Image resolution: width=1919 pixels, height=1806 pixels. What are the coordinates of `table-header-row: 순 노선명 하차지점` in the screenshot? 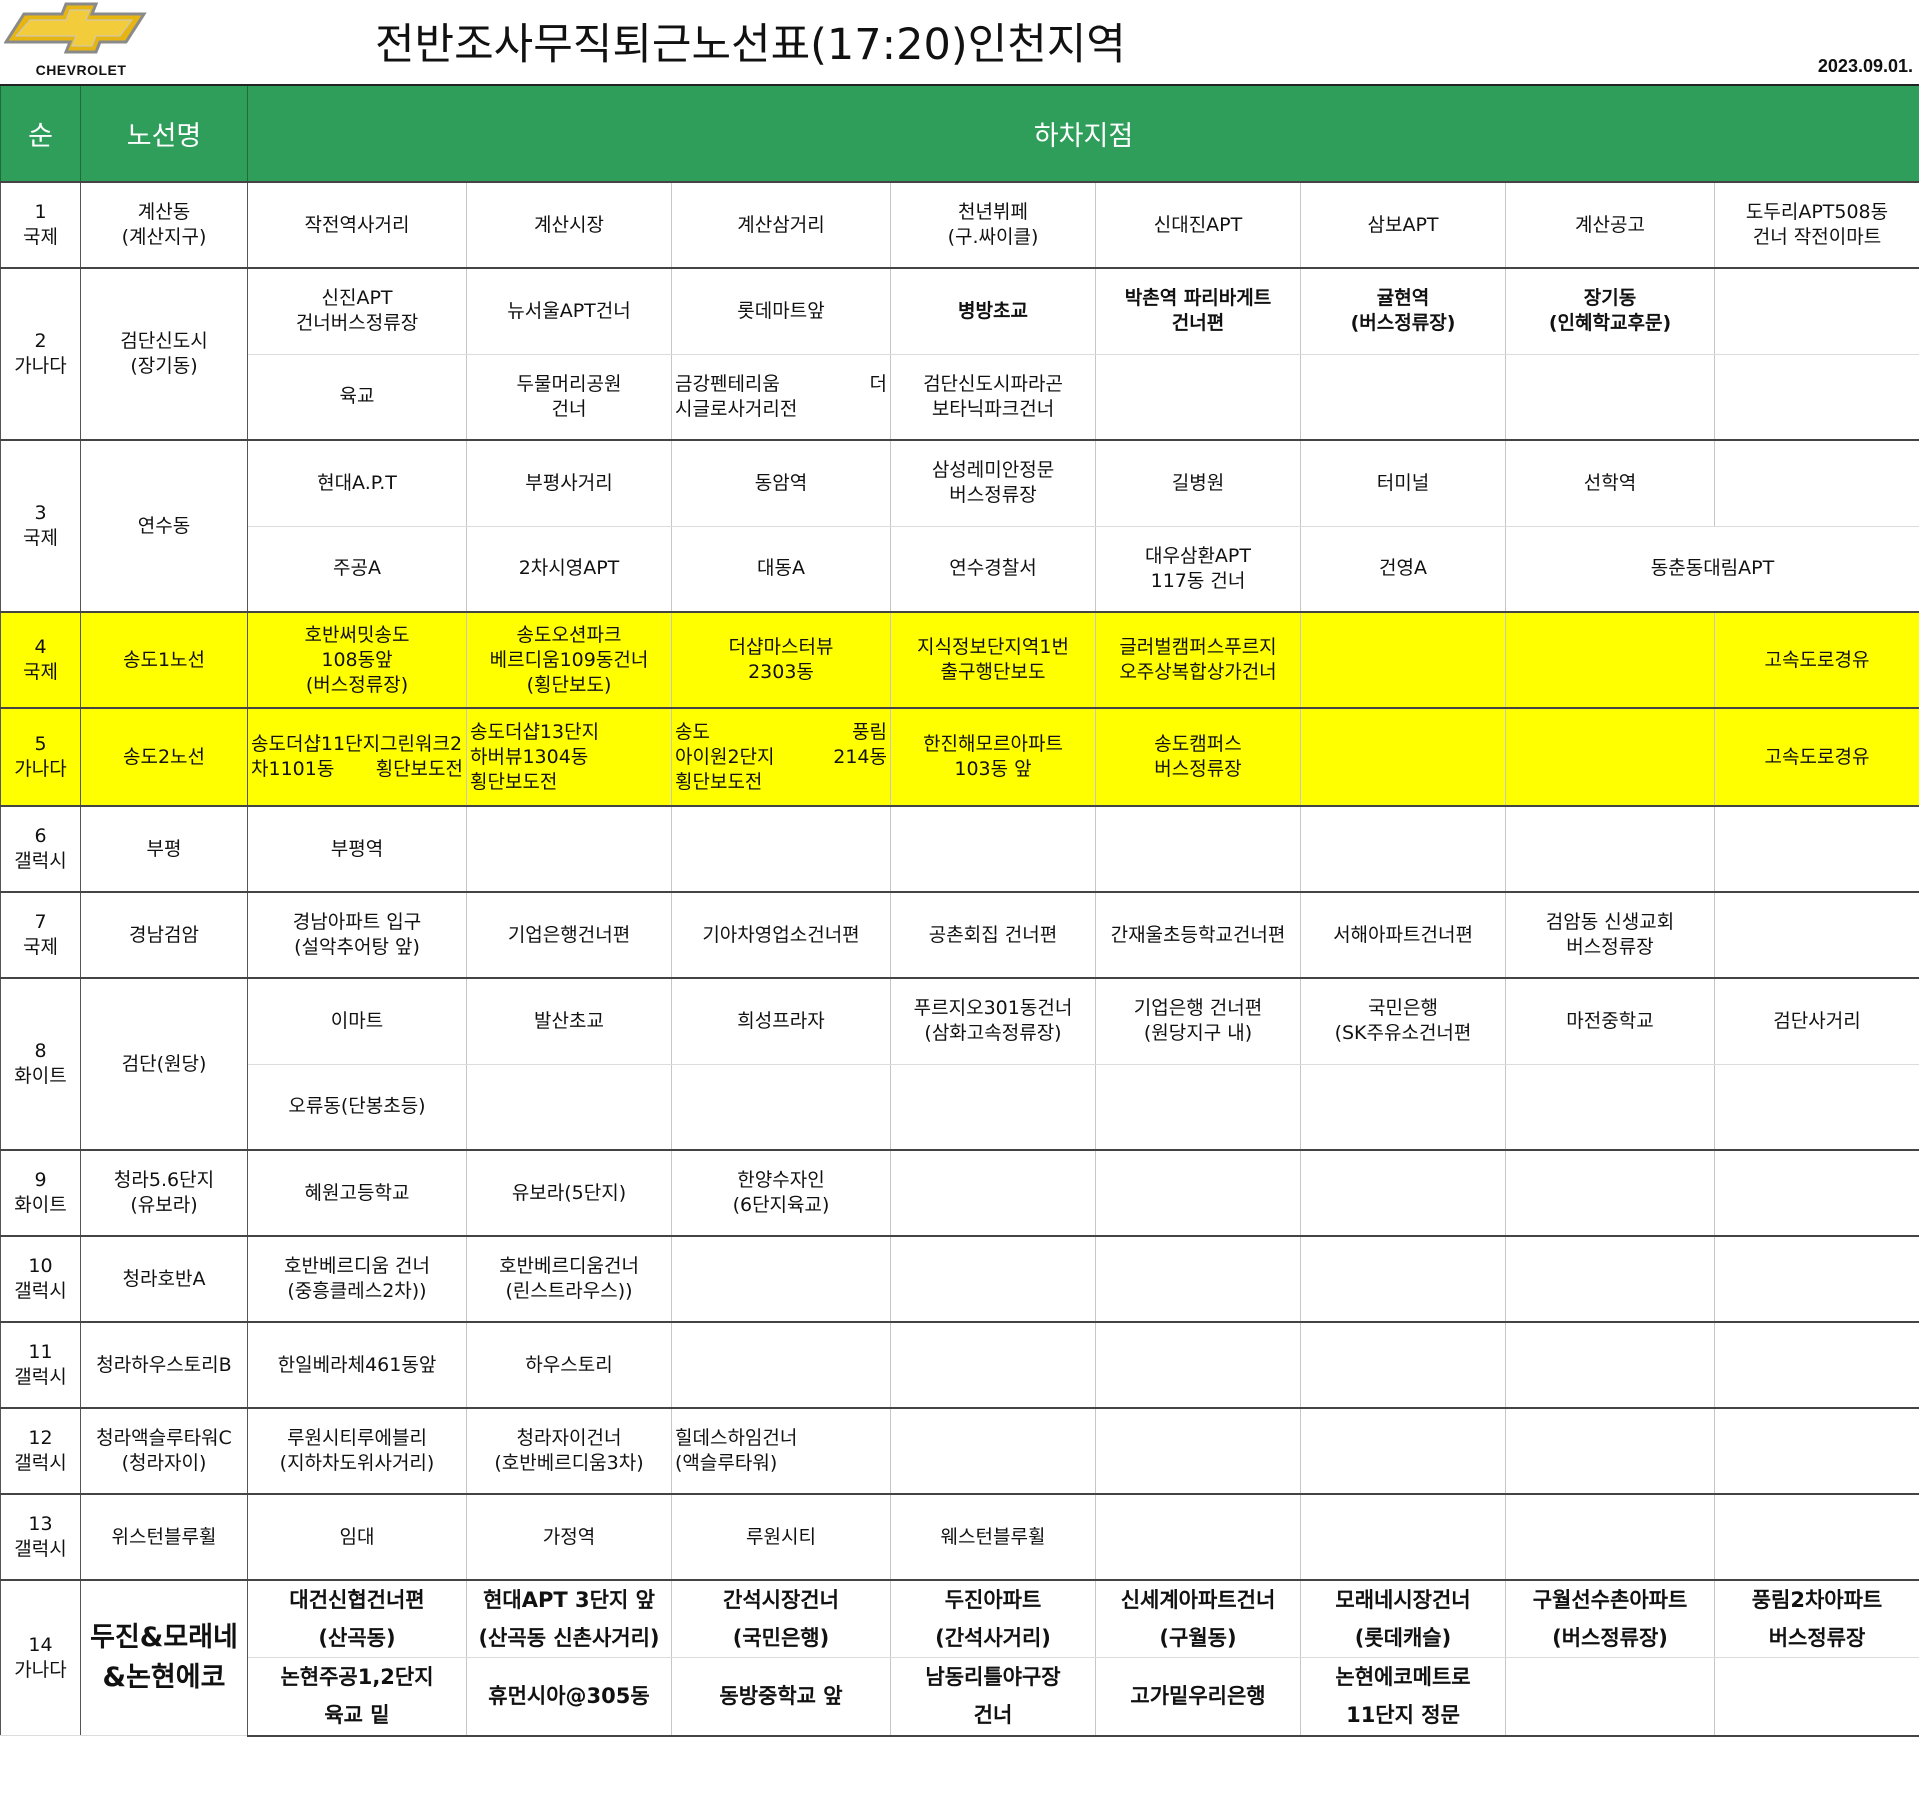 It's located at (959, 133).